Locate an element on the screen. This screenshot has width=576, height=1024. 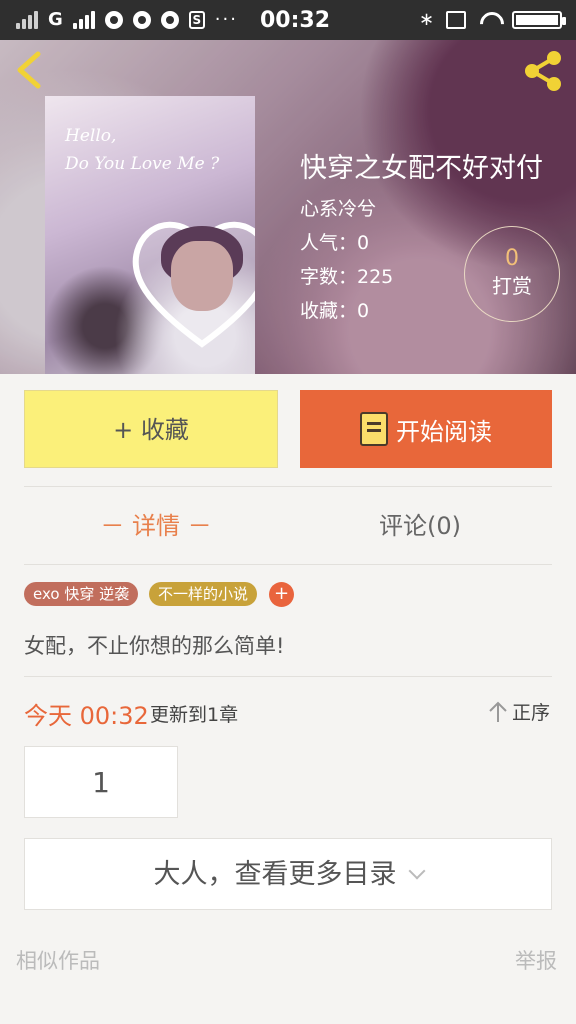
chevron-down-icon is located at coordinates (416, 871).